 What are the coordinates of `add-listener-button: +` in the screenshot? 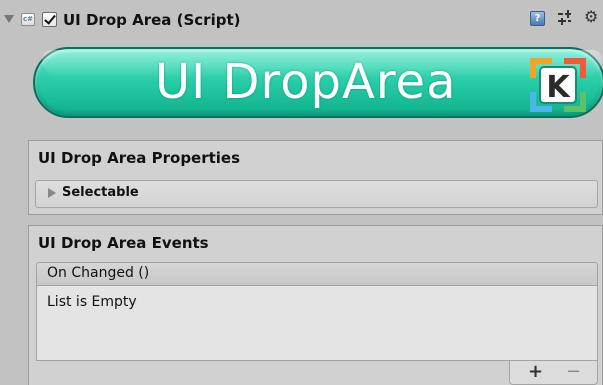 It's located at (535, 372).